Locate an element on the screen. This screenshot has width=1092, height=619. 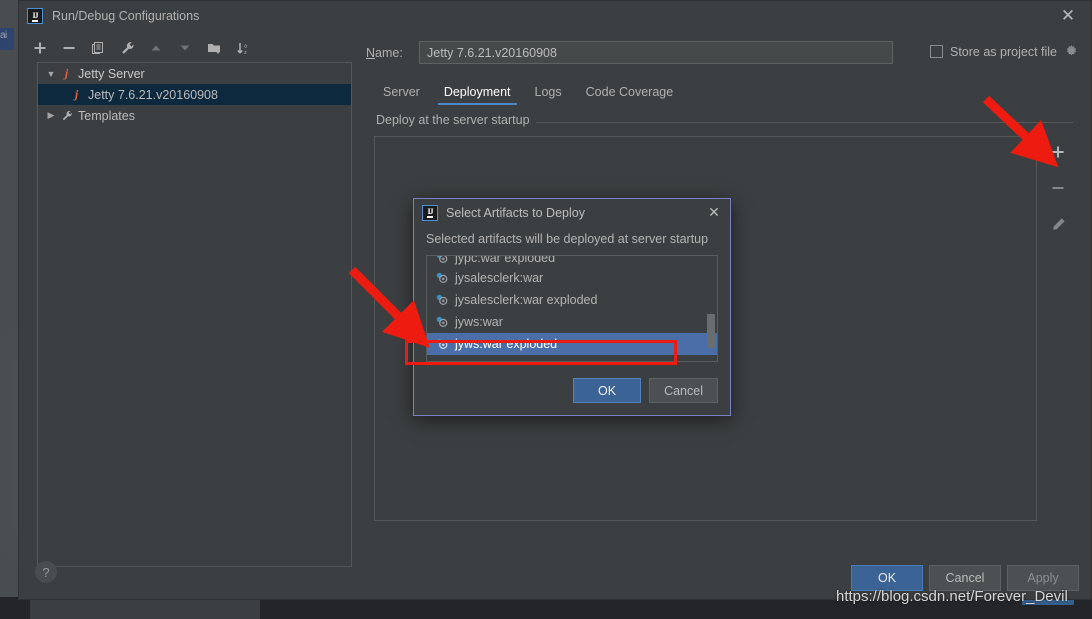
svg-text: a is located at coordinates (246, 46).